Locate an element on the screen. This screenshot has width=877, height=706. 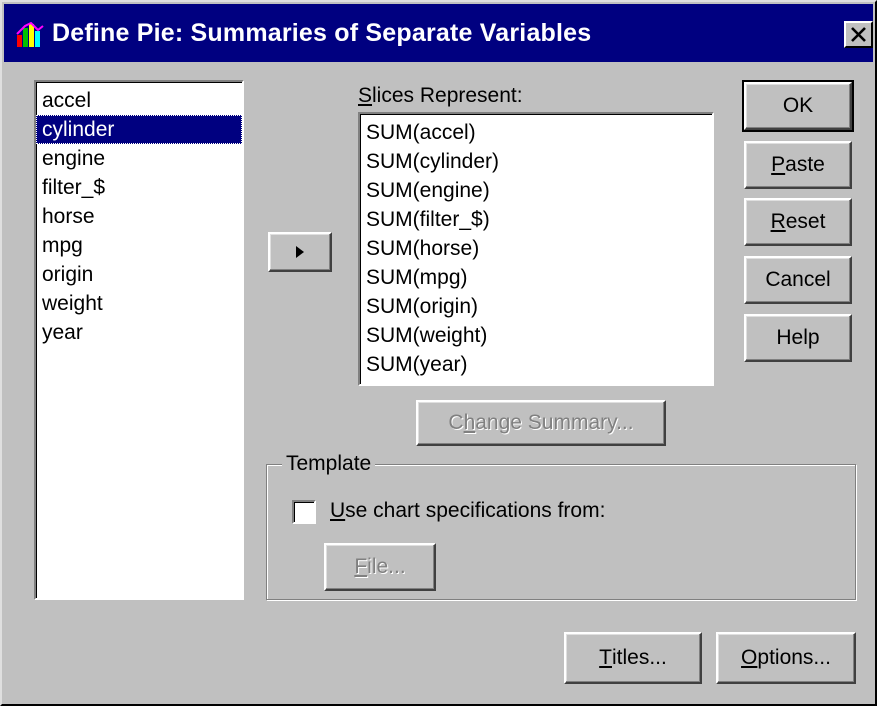
variable-list-item: weight is located at coordinates (139, 303).